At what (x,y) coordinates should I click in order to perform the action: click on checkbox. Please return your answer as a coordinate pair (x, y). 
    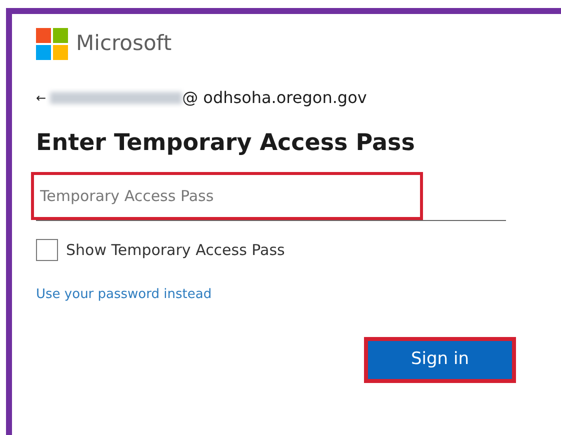
    Looking at the image, I should click on (47, 249).